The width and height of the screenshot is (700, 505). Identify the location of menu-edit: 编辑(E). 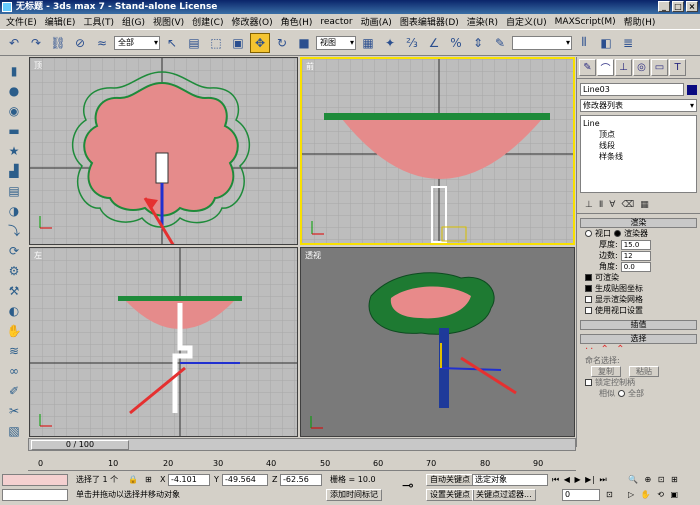
(60, 21).